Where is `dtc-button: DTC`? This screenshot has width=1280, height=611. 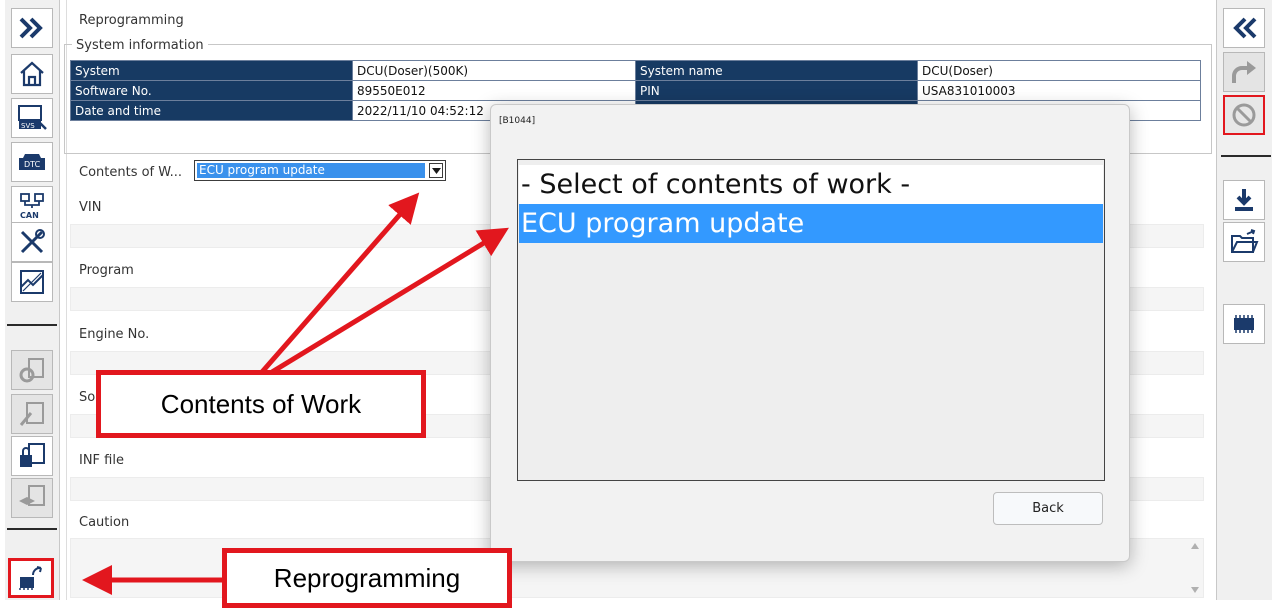
dtc-button: DTC is located at coordinates (32, 162).